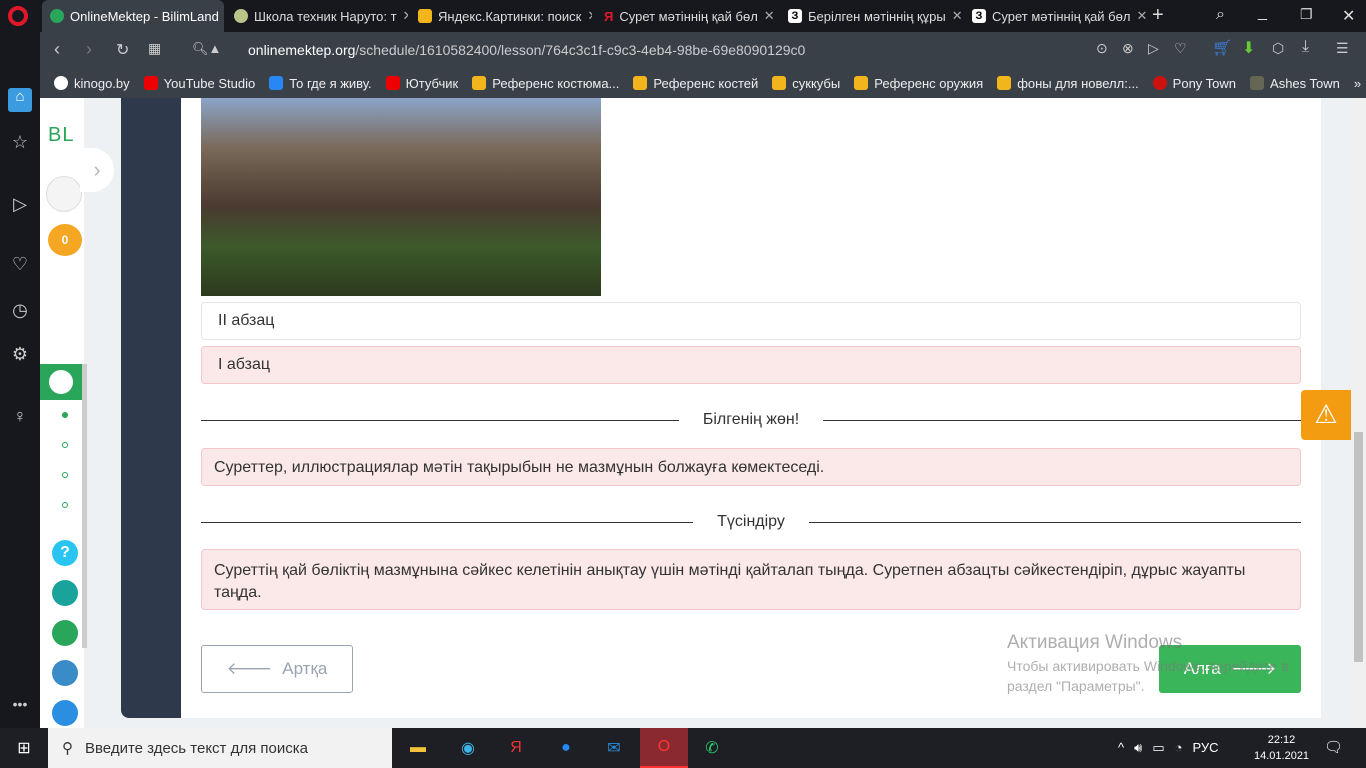  I want to click on mail-icon: ✉, so click(614, 748).